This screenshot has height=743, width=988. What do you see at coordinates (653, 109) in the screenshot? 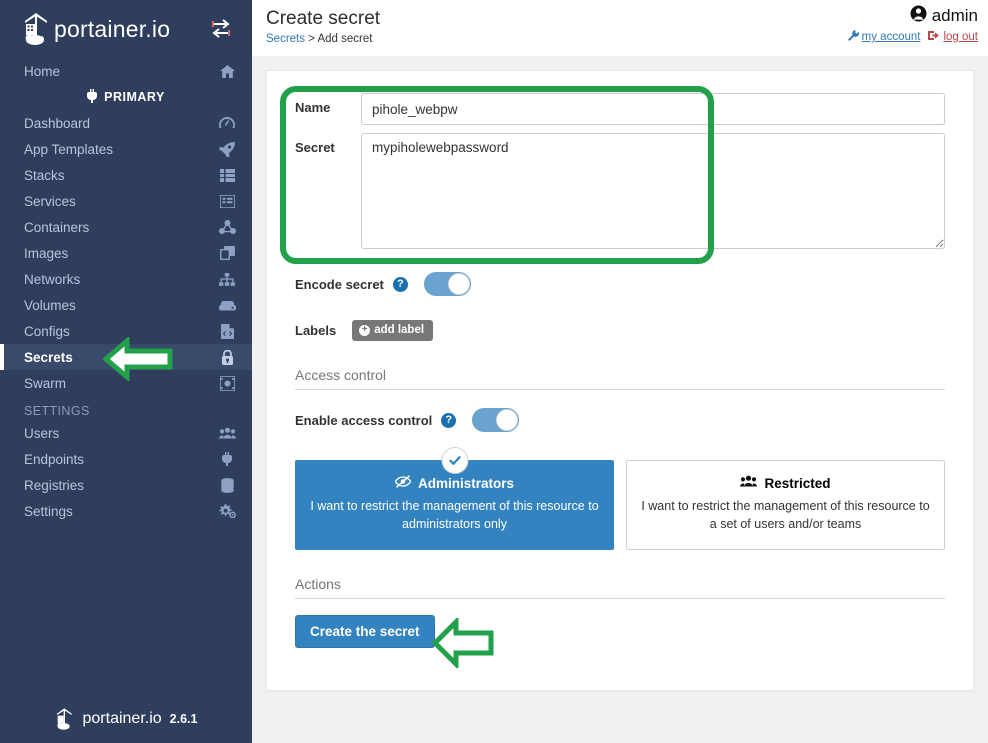
I see `name-input` at bounding box center [653, 109].